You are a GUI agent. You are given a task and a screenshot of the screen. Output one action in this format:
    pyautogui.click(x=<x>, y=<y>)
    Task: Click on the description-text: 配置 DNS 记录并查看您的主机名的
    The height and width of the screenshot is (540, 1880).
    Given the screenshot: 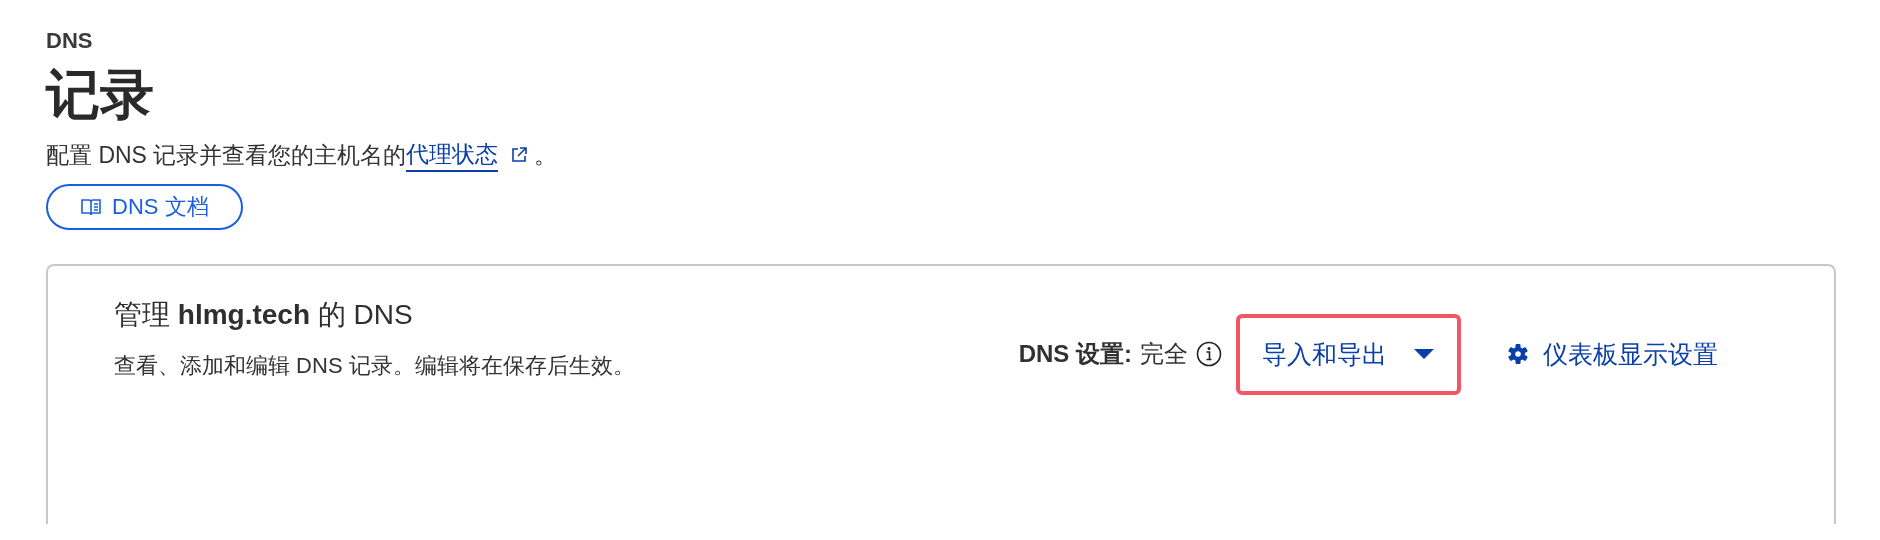 What is the action you would take?
    pyautogui.click(x=226, y=155)
    